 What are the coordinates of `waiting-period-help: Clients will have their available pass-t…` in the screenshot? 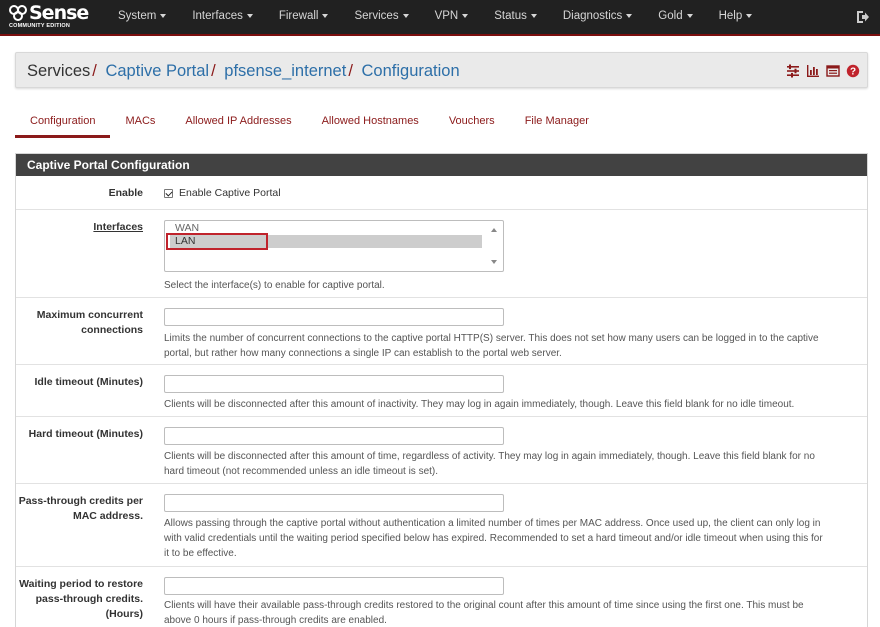 It's located at (484, 613).